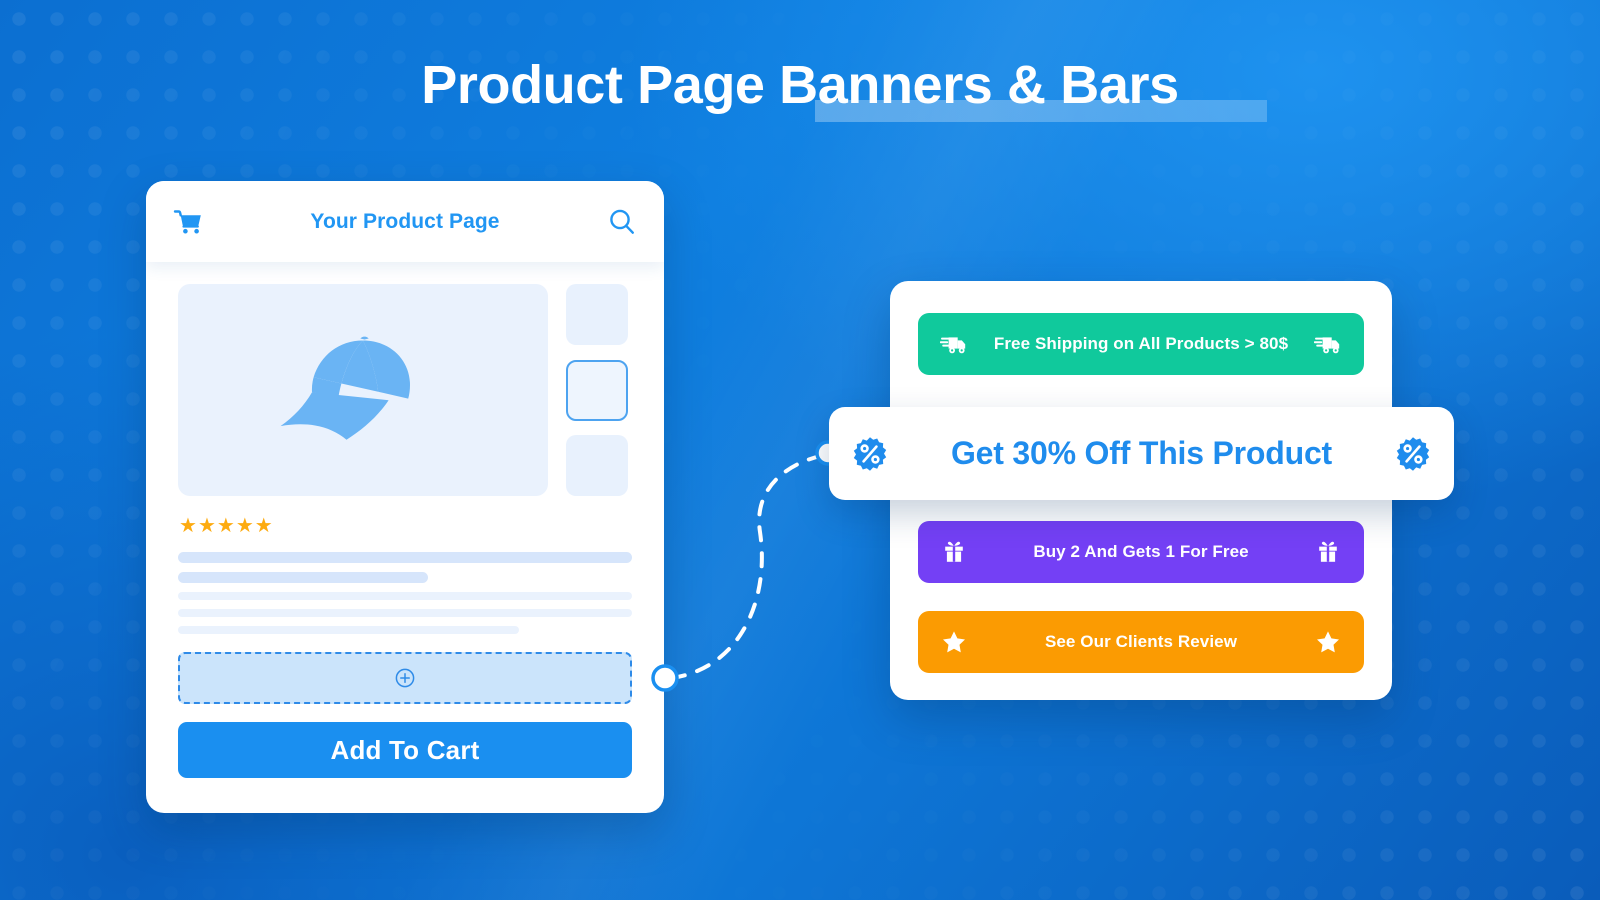 The image size is (1600, 900). I want to click on search-icon, so click(622, 222).